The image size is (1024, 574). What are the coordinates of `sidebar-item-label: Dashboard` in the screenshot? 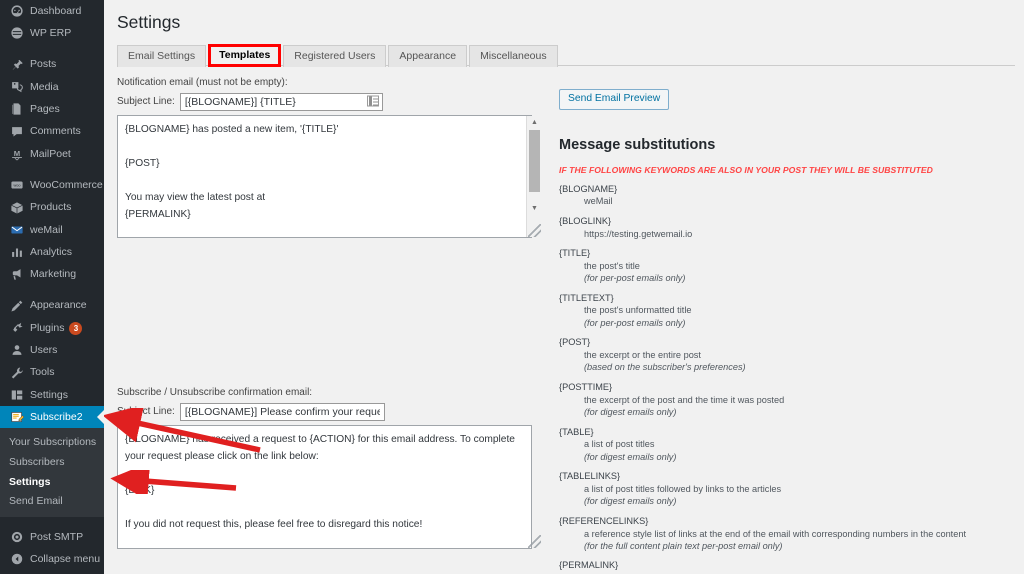 It's located at (56, 10).